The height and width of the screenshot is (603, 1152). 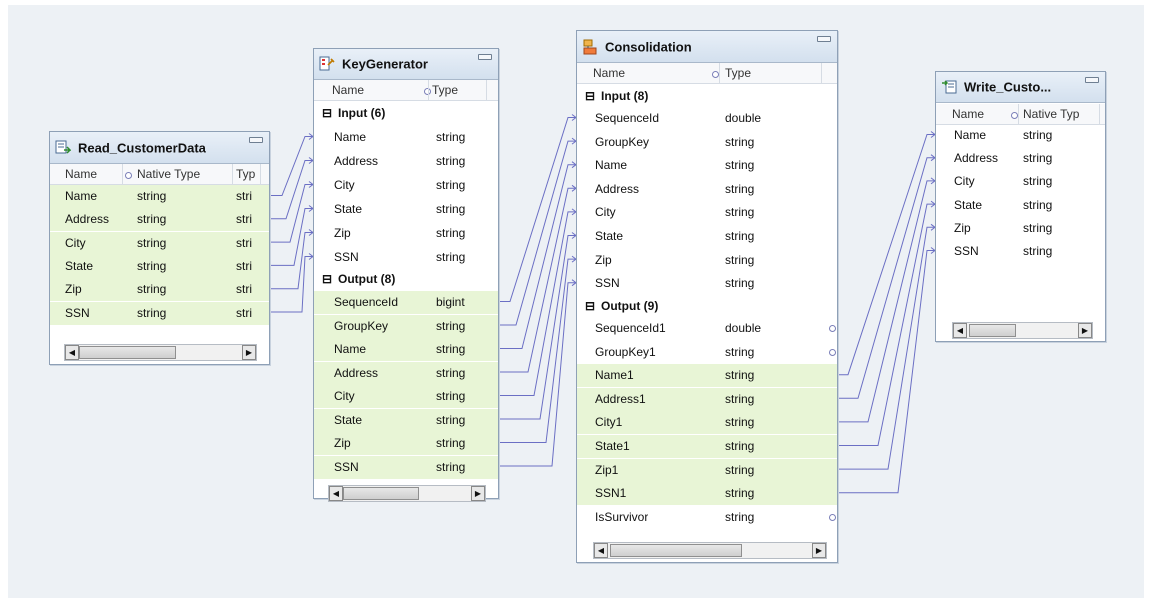 What do you see at coordinates (406, 302) in the screenshot?
I see `output-port-row: SequenceId bigint` at bounding box center [406, 302].